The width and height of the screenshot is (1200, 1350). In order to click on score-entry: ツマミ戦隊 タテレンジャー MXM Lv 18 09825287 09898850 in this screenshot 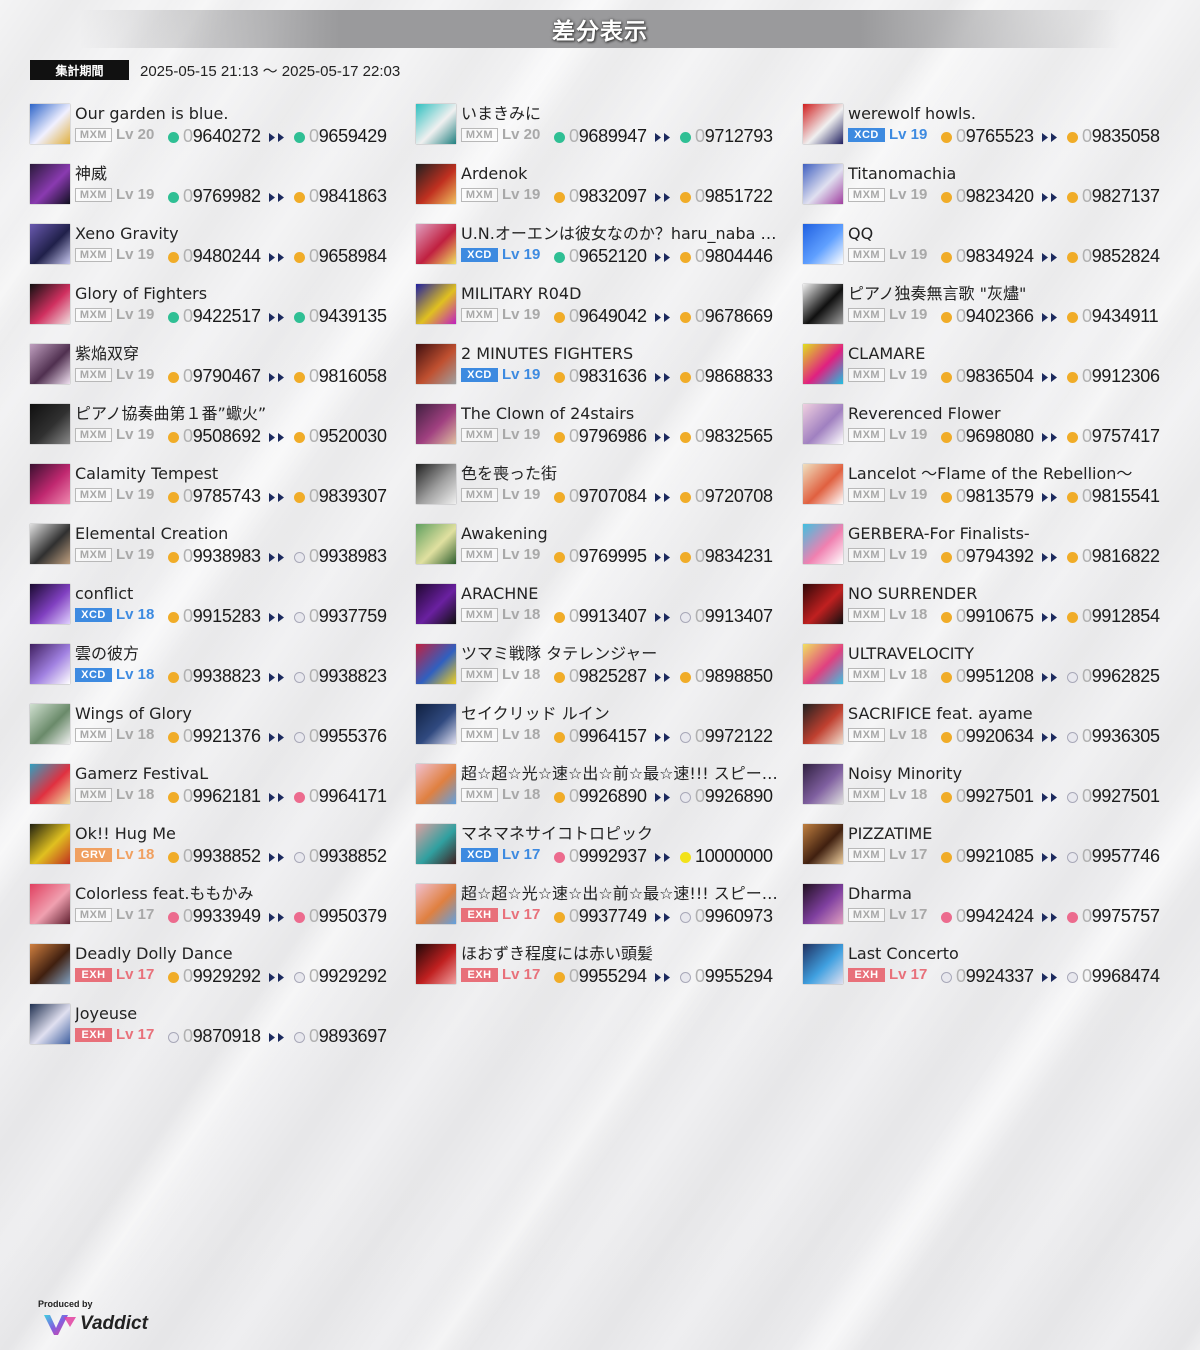, I will do `click(603, 666)`.